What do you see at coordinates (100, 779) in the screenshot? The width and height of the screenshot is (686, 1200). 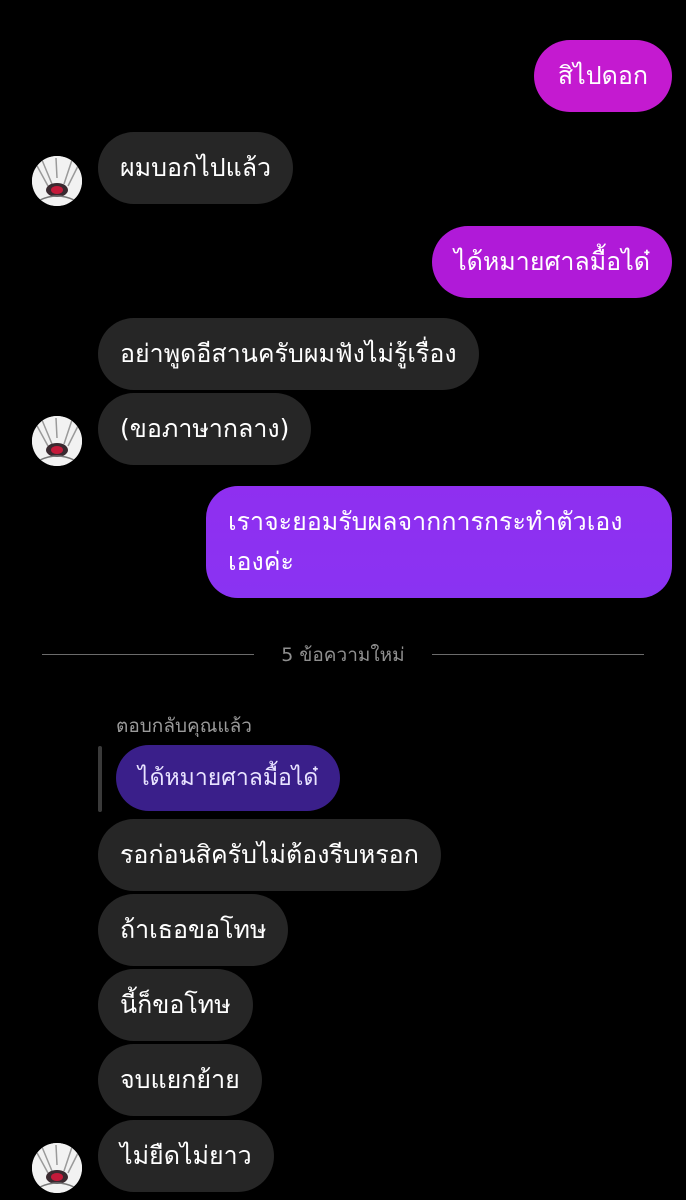 I see `reply-indicator-bar` at bounding box center [100, 779].